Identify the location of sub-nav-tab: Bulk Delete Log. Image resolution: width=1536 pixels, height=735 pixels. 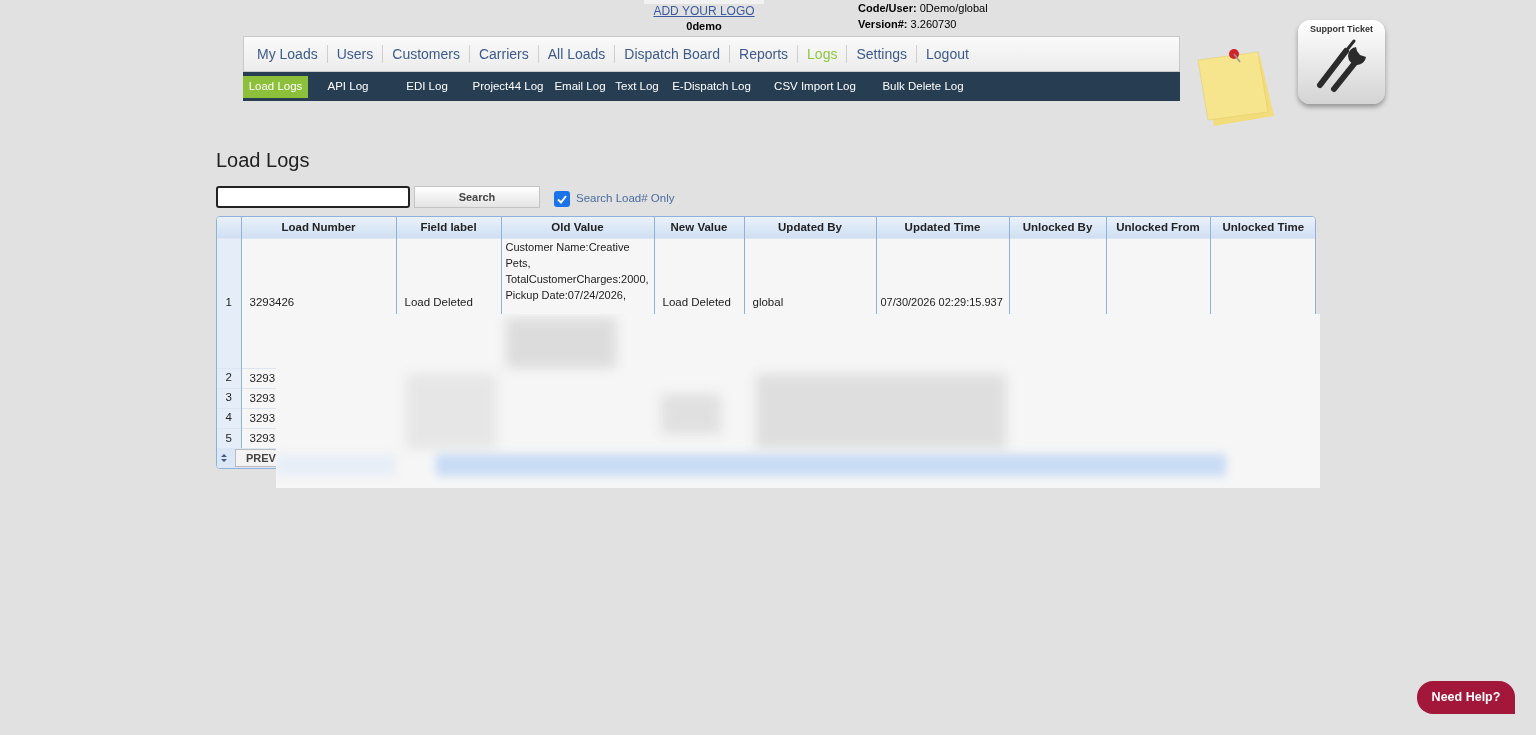
(923, 86).